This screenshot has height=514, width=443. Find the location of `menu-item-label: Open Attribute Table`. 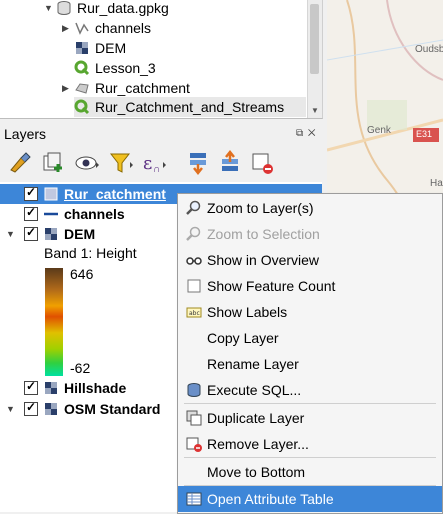

menu-item-label: Open Attribute Table is located at coordinates (270, 499).